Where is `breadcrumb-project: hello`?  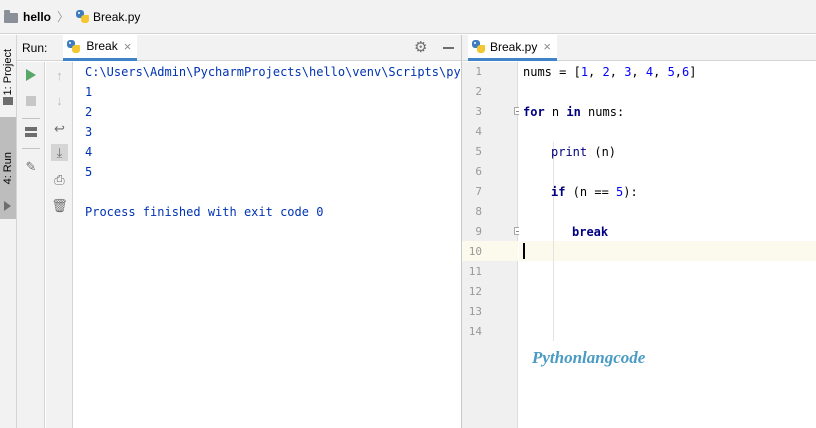
breadcrumb-project: hello is located at coordinates (37, 17).